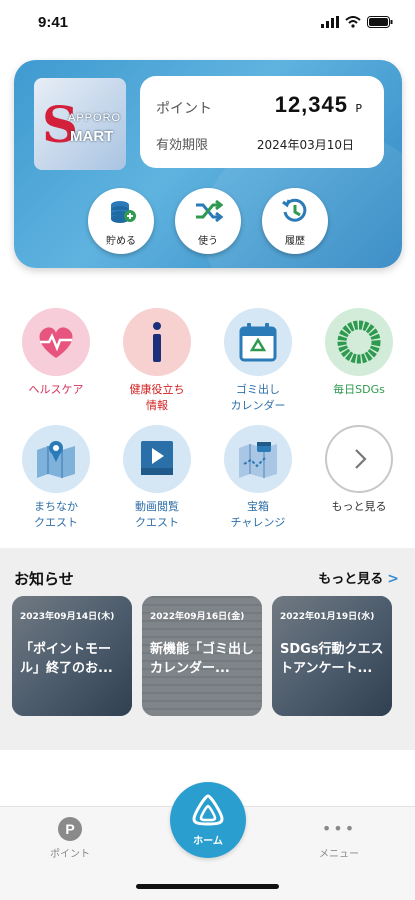  What do you see at coordinates (208, 241) in the screenshot?
I see `use-points-label: 使う` at bounding box center [208, 241].